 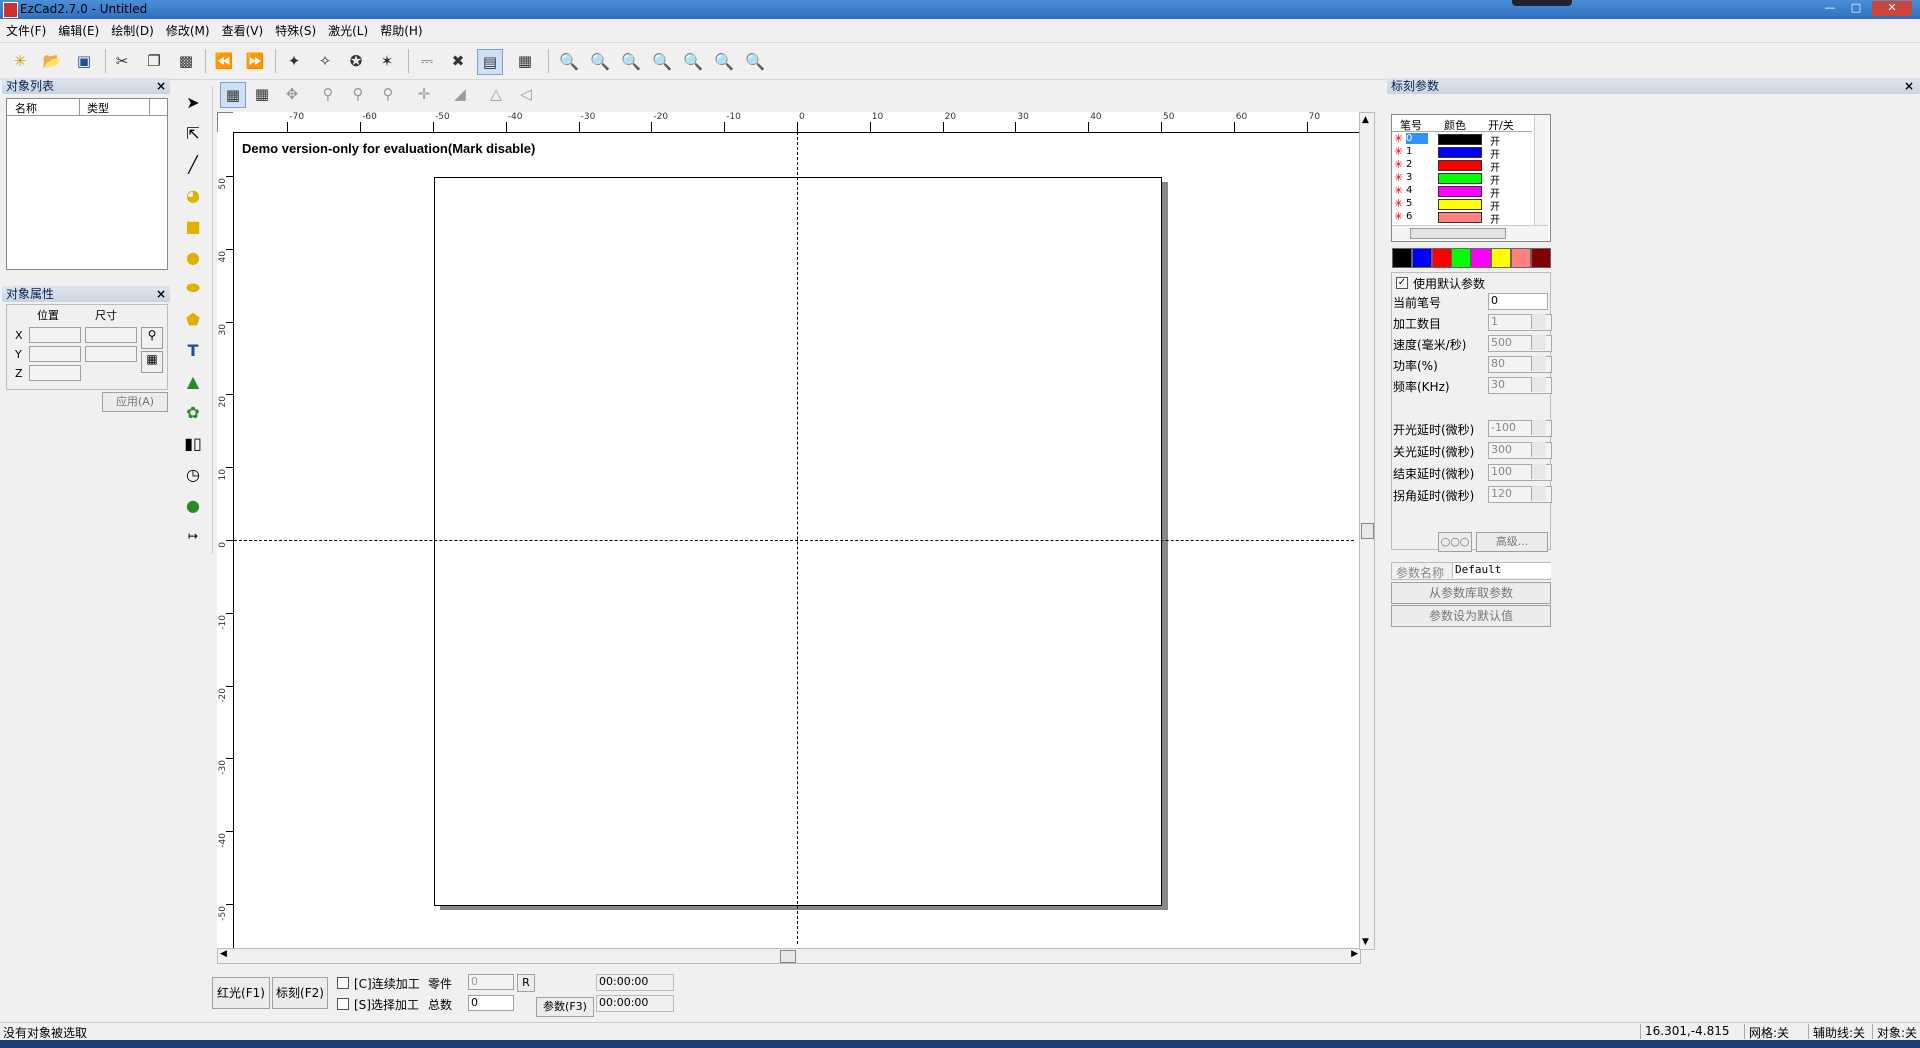 I want to click on mirror-v-icon: ◁, so click(x=526, y=94).